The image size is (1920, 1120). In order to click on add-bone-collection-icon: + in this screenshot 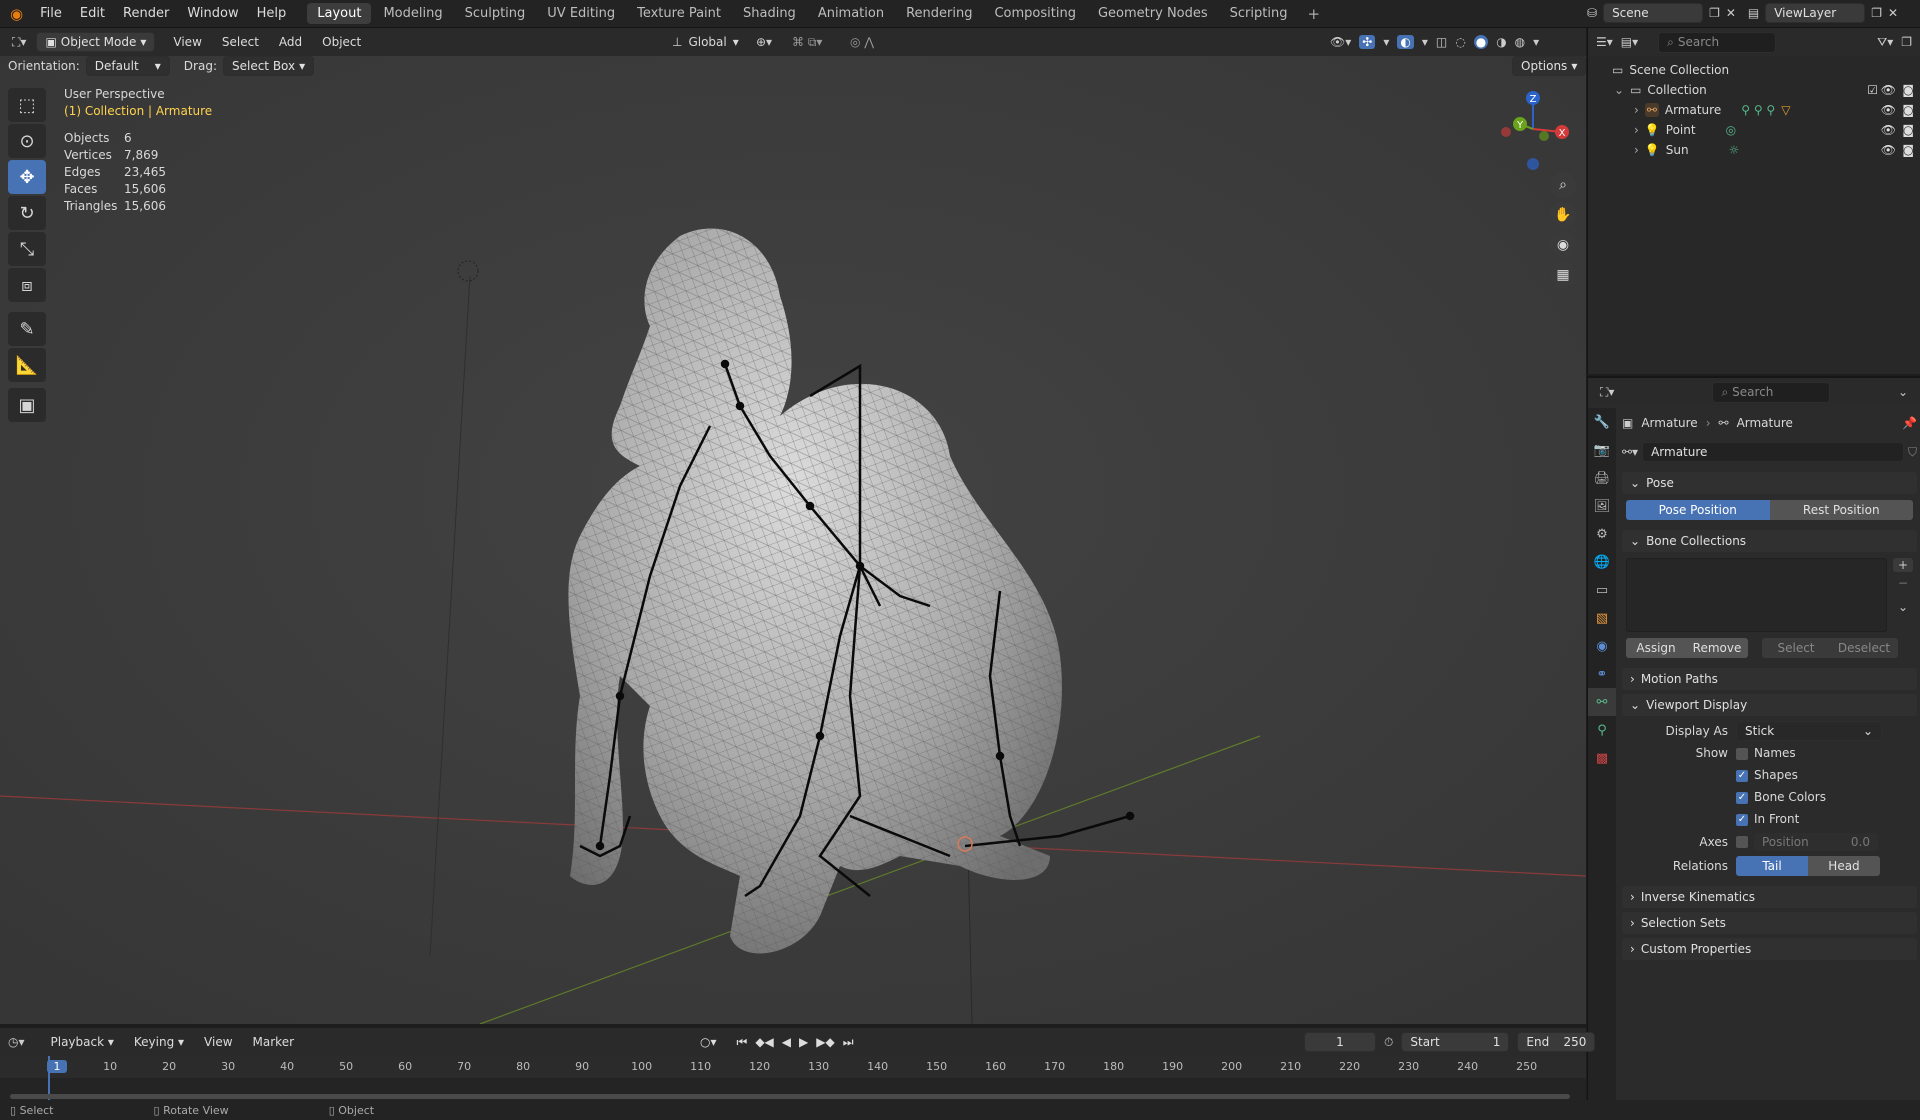, I will do `click(1903, 565)`.